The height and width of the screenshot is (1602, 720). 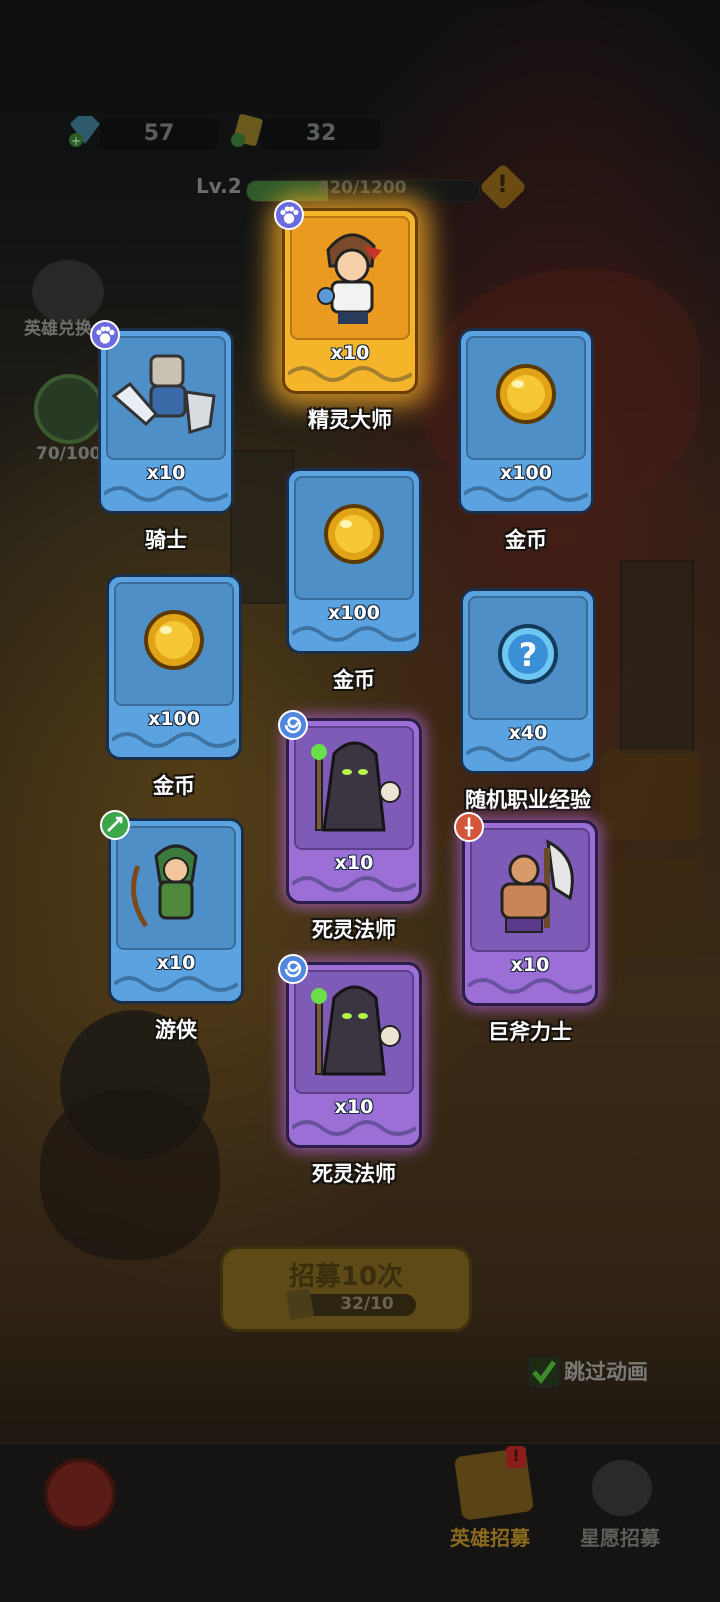 What do you see at coordinates (516, 1457) in the screenshot?
I see `notification-badge: !` at bounding box center [516, 1457].